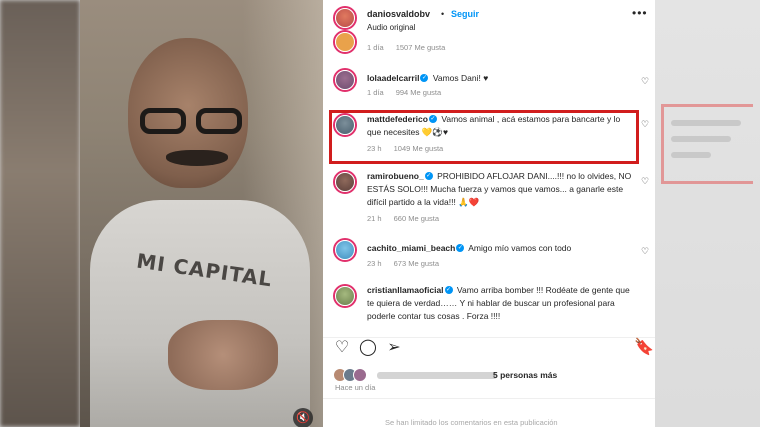 The height and width of the screenshot is (427, 760). Describe the element at coordinates (360, 375) in the screenshot. I see `liker-avatar` at that location.